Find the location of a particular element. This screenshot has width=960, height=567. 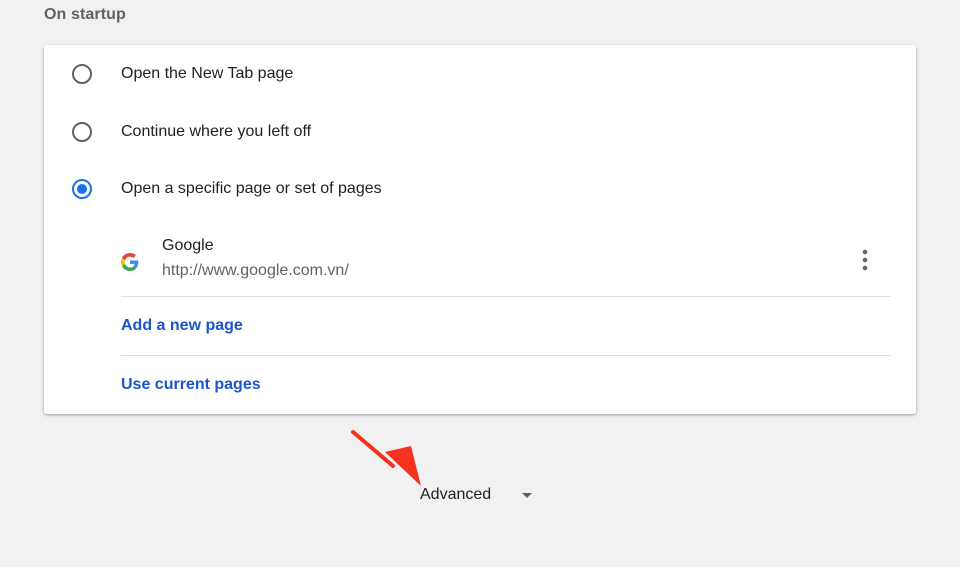

caret-down-icon is located at coordinates (527, 495).